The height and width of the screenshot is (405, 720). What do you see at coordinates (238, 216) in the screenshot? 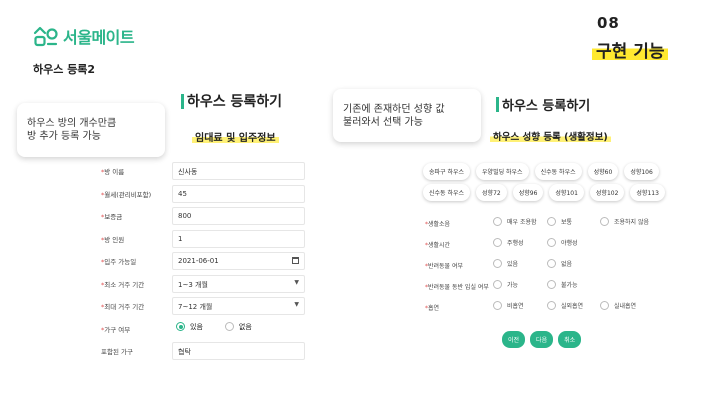
I see `deposit-input: 800` at bounding box center [238, 216].